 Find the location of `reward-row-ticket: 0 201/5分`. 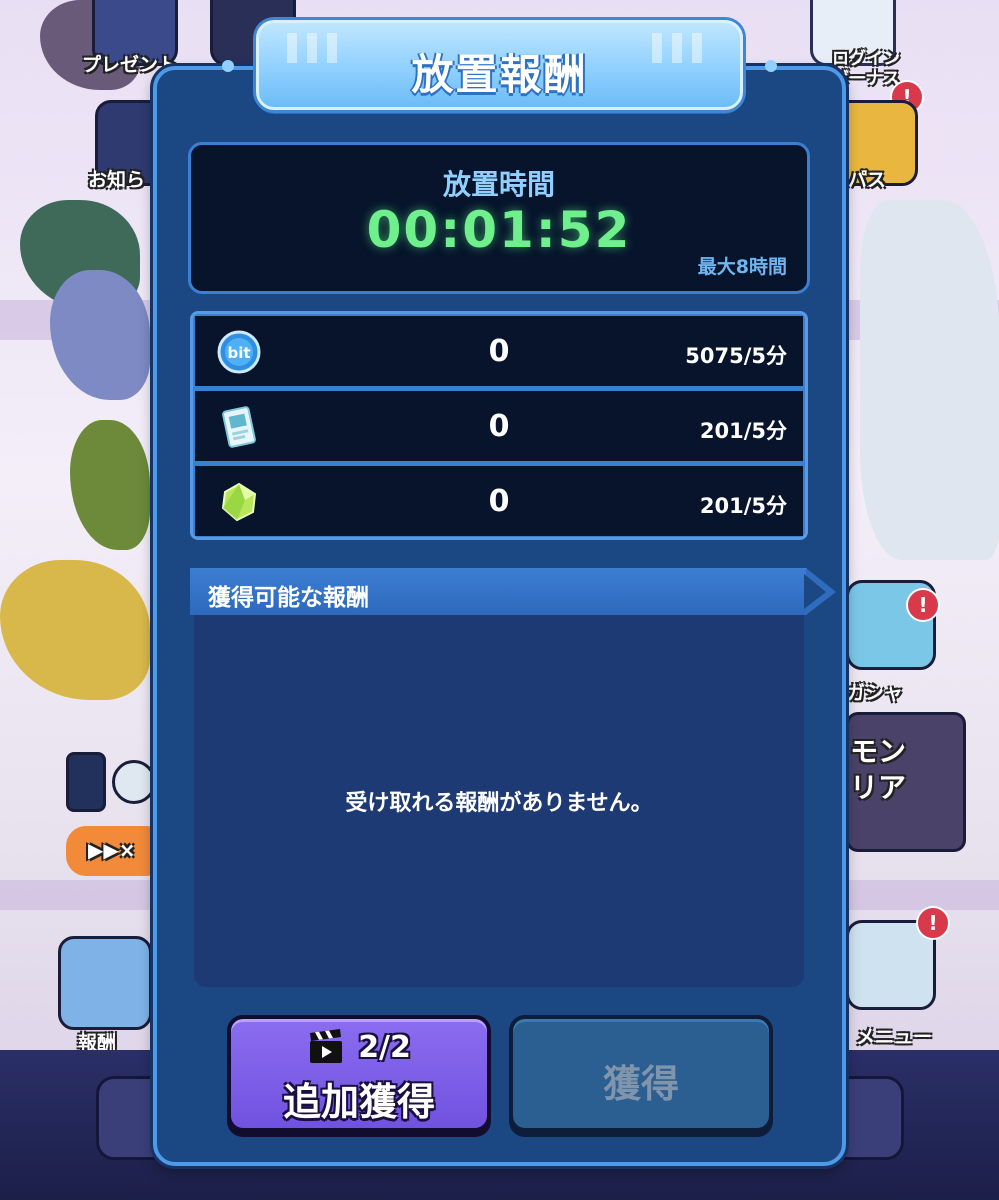

reward-row-ticket: 0 201/5分 is located at coordinates (499, 426).